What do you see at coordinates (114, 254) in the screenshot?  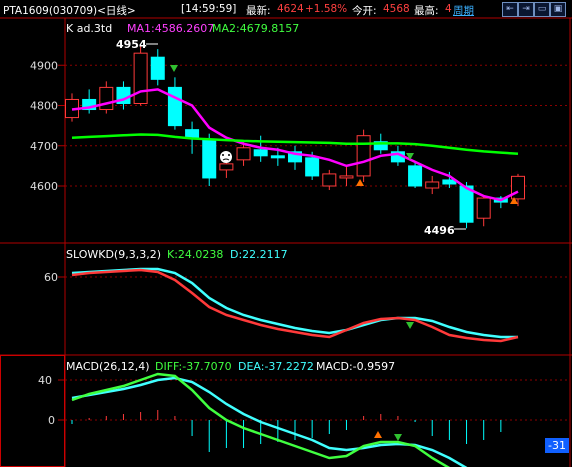 I see `kd-title: SLOWKD(9,3,3,2)` at bounding box center [114, 254].